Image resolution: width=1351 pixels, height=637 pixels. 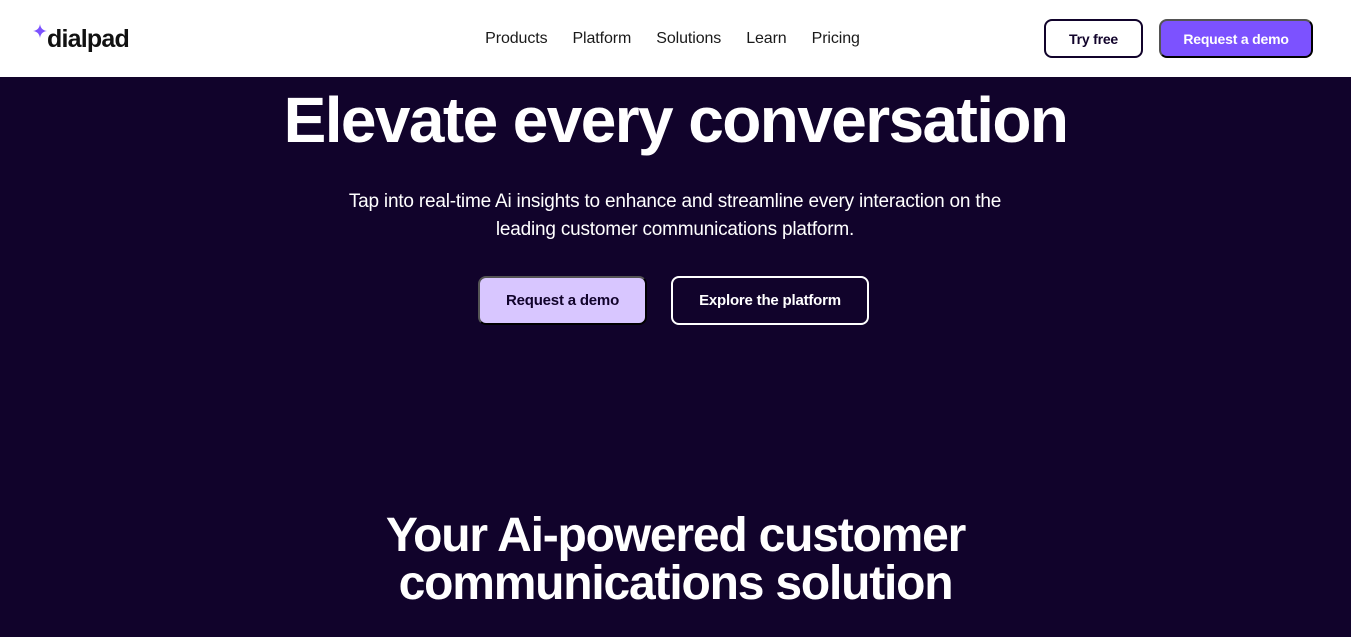 What do you see at coordinates (766, 39) in the screenshot?
I see `nav-item-learn: Learn` at bounding box center [766, 39].